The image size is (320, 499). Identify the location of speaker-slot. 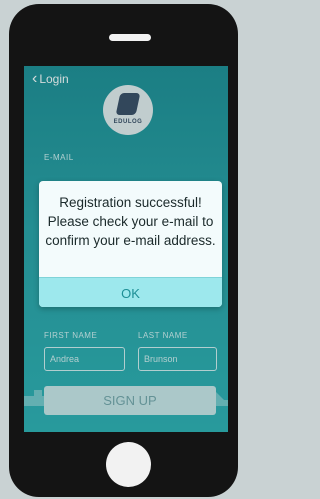
(130, 37).